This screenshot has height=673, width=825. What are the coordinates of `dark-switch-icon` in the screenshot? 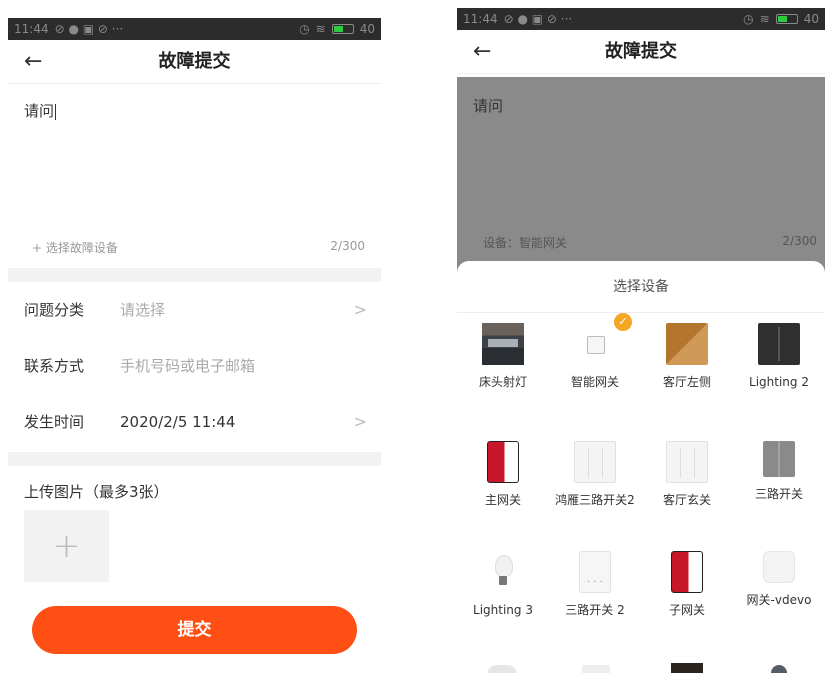 It's located at (779, 344).